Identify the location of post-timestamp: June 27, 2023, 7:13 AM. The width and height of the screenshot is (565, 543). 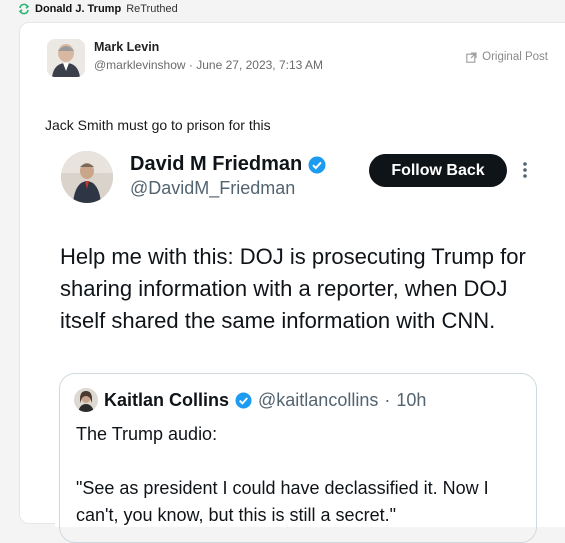
(259, 65).